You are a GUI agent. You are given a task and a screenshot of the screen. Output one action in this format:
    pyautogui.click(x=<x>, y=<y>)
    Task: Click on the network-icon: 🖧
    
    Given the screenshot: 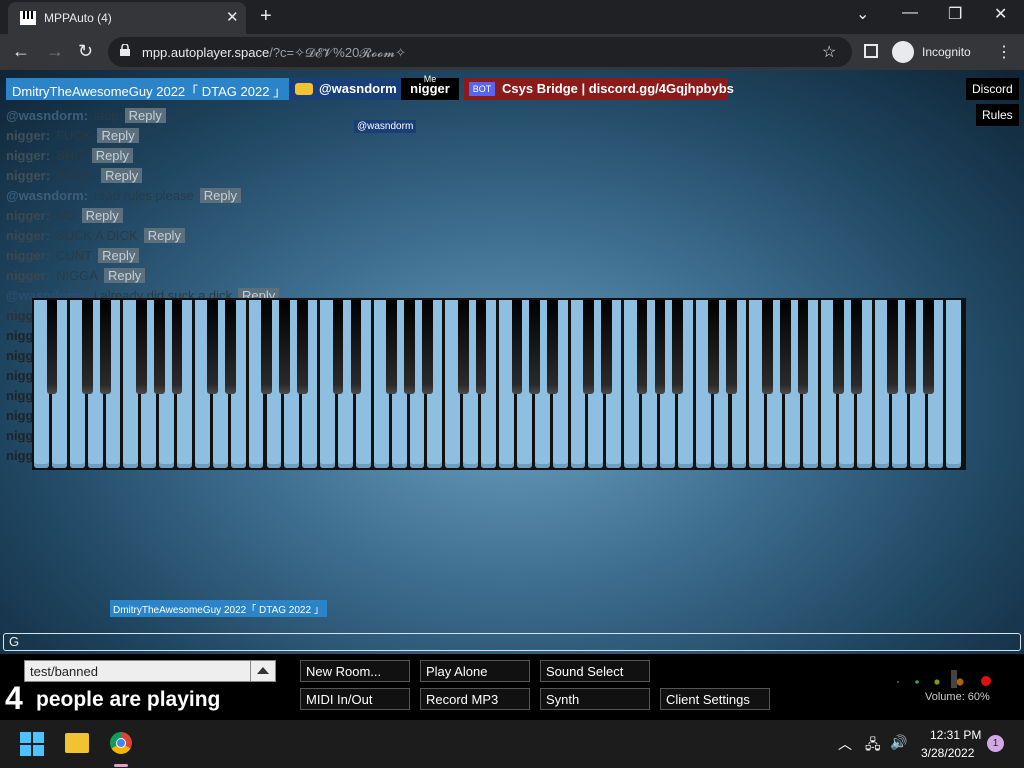 What is the action you would take?
    pyautogui.click(x=873, y=746)
    